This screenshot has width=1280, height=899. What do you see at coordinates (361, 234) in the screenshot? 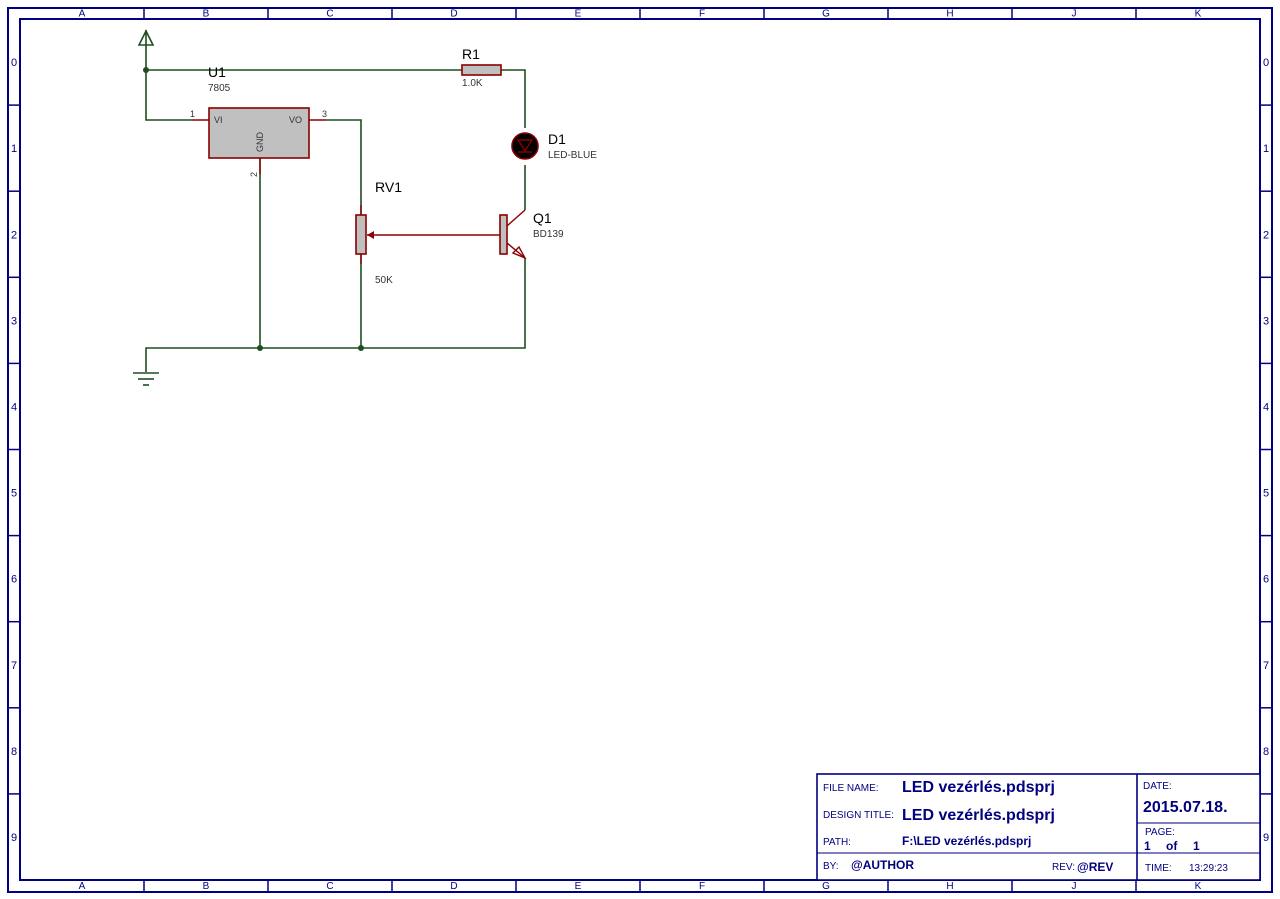
I see `rv1-body` at bounding box center [361, 234].